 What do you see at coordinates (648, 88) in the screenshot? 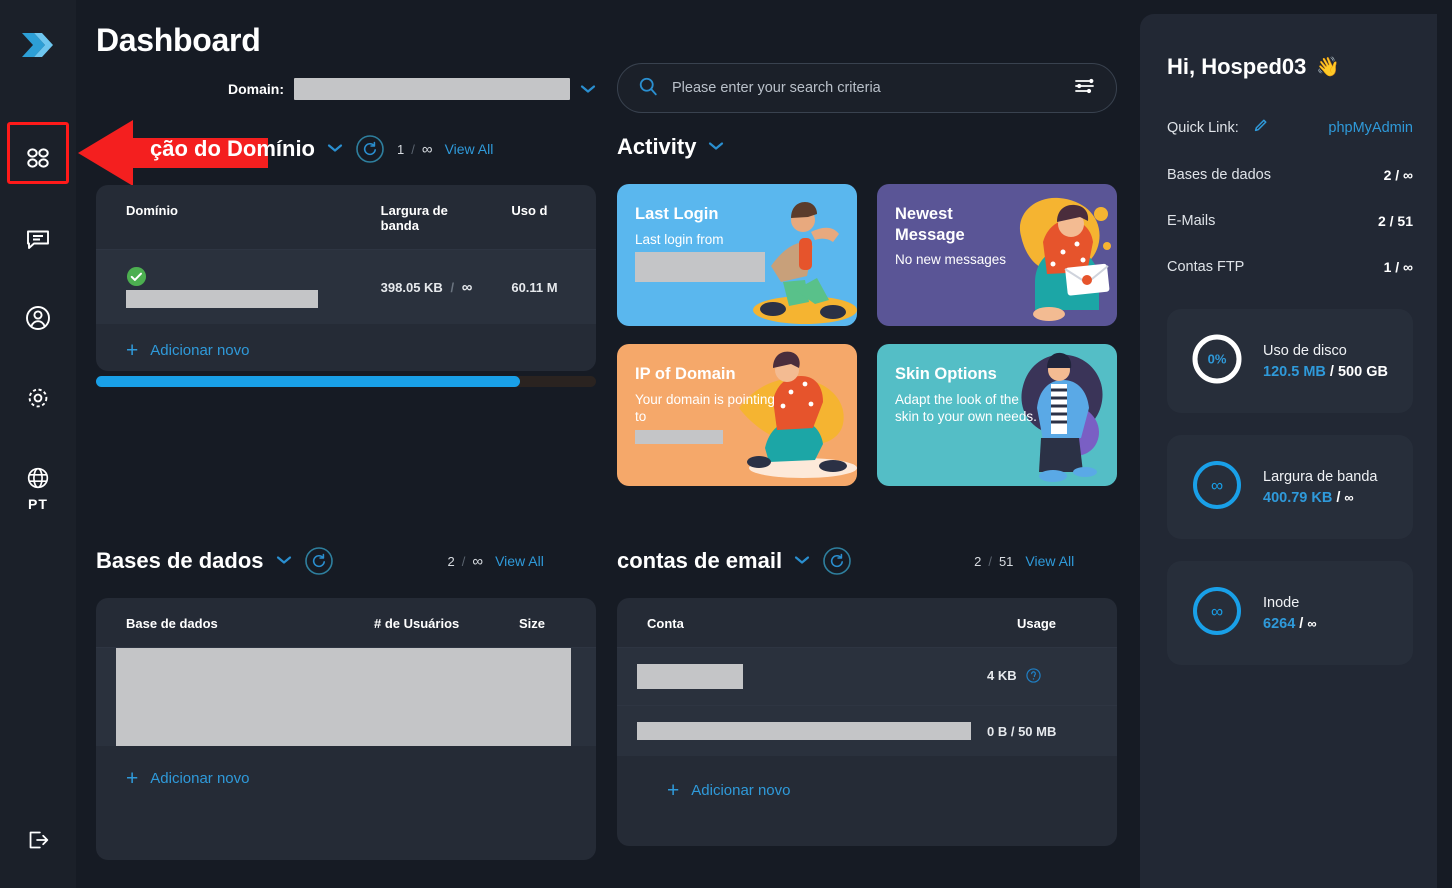
I see `search-icon` at bounding box center [648, 88].